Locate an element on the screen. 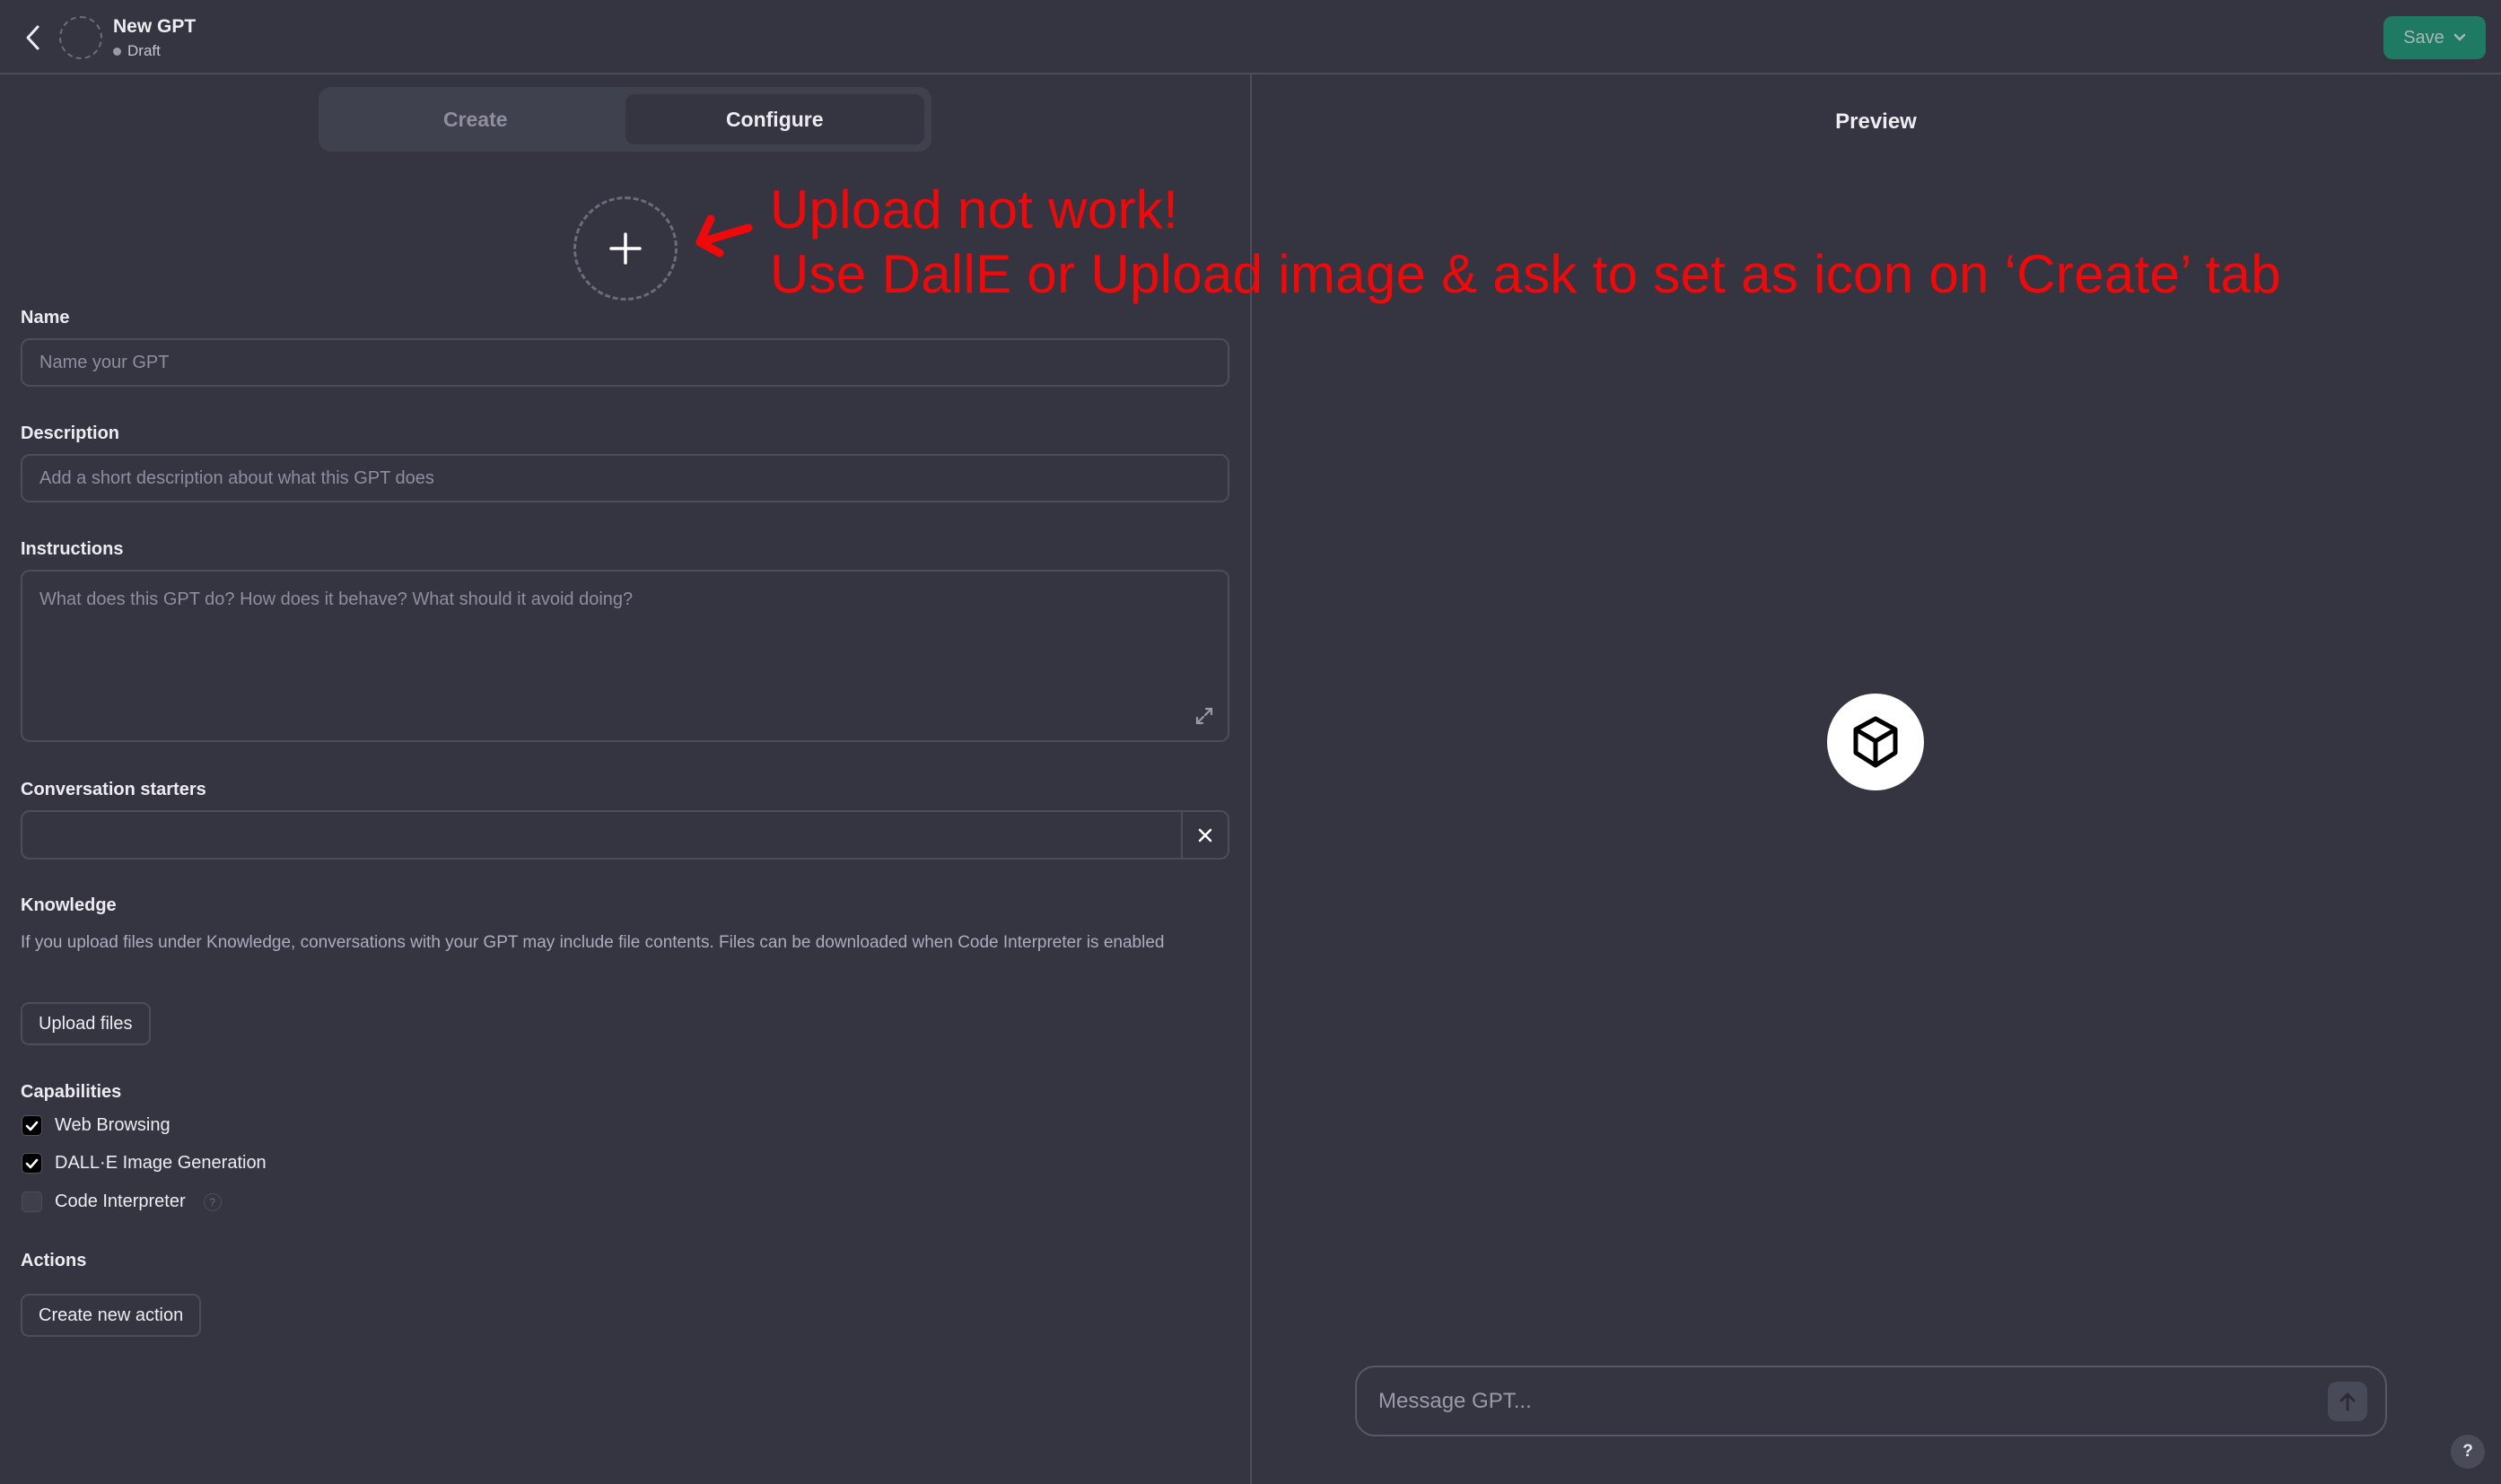 This screenshot has height=1484, width=2501. cube-icon is located at coordinates (1875, 742).